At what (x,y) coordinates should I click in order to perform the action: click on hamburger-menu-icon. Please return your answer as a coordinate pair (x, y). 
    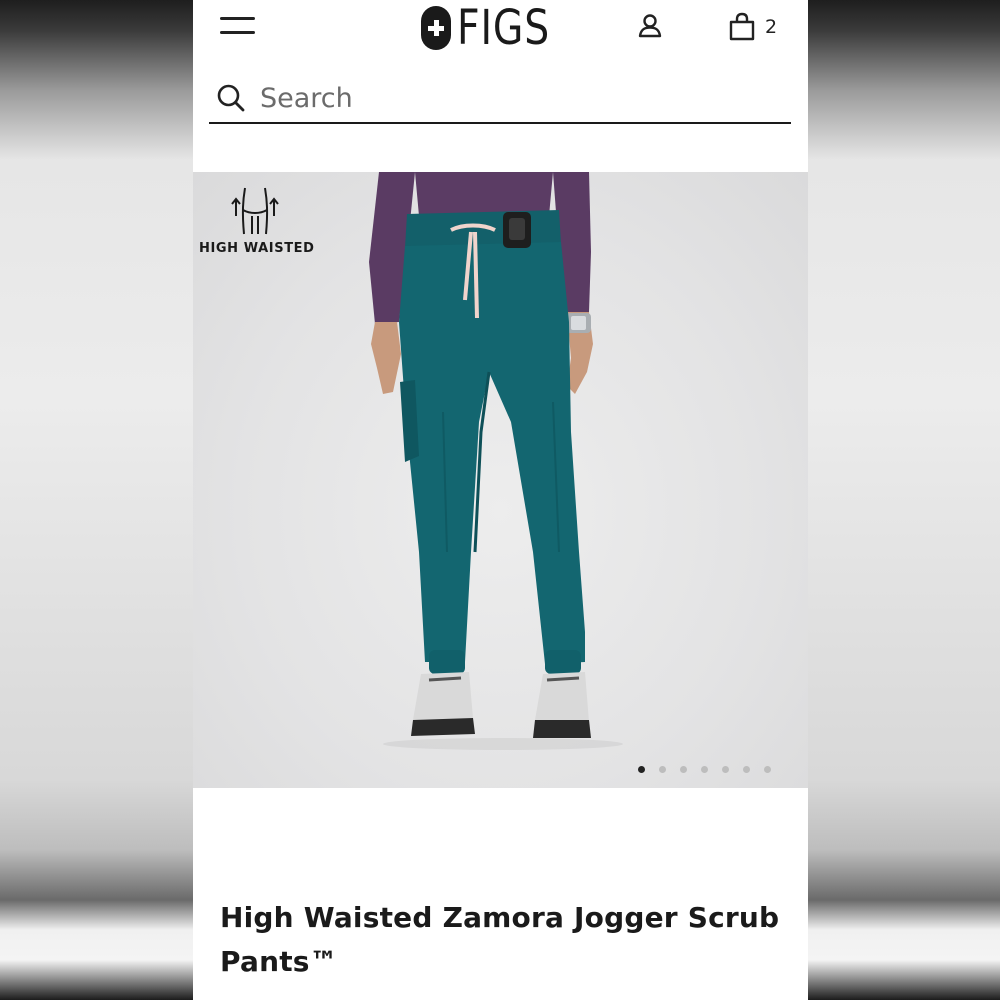
    Looking at the image, I should click on (237, 27).